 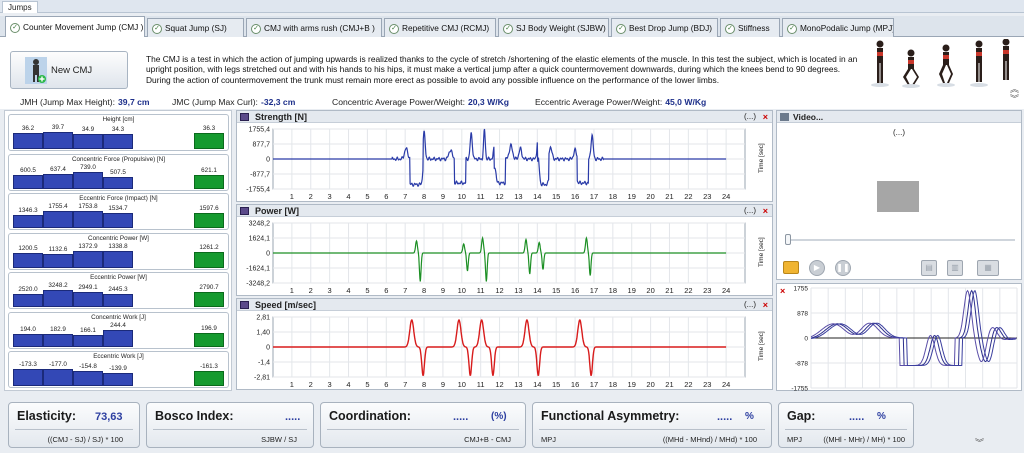 What do you see at coordinates (988, 268) in the screenshot?
I see `video-settings-icon: ▦` at bounding box center [988, 268].